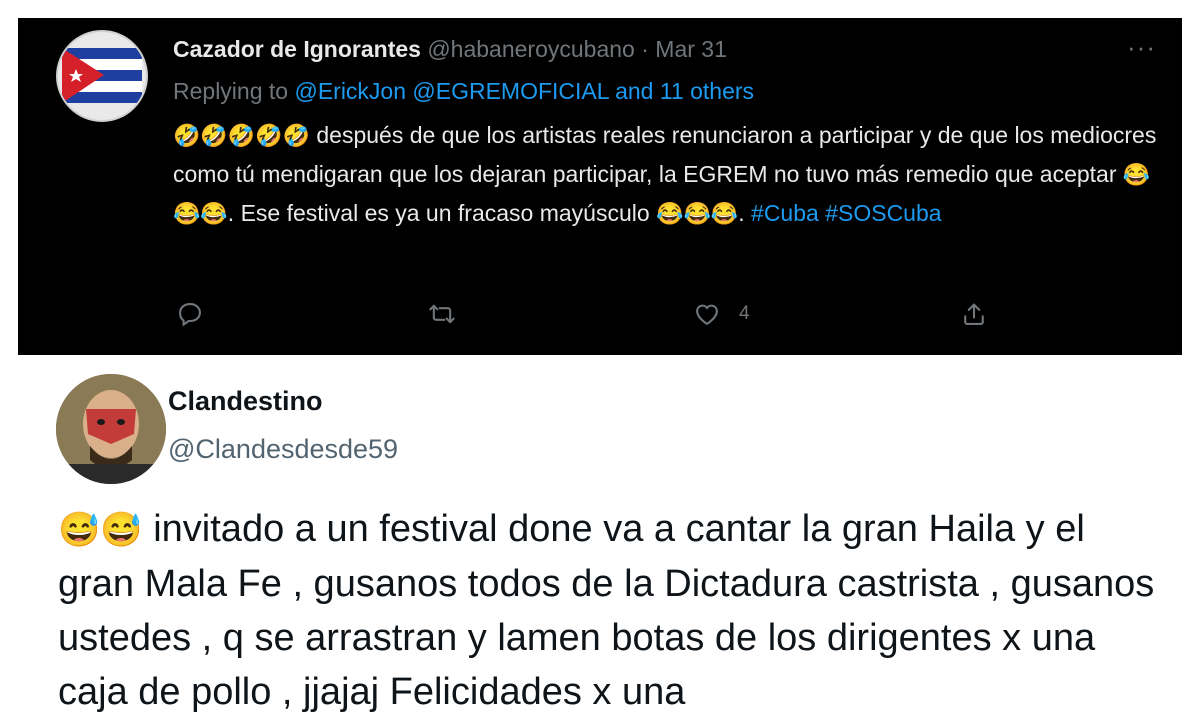 The width and height of the screenshot is (1200, 728). I want to click on like-count: 4, so click(744, 313).